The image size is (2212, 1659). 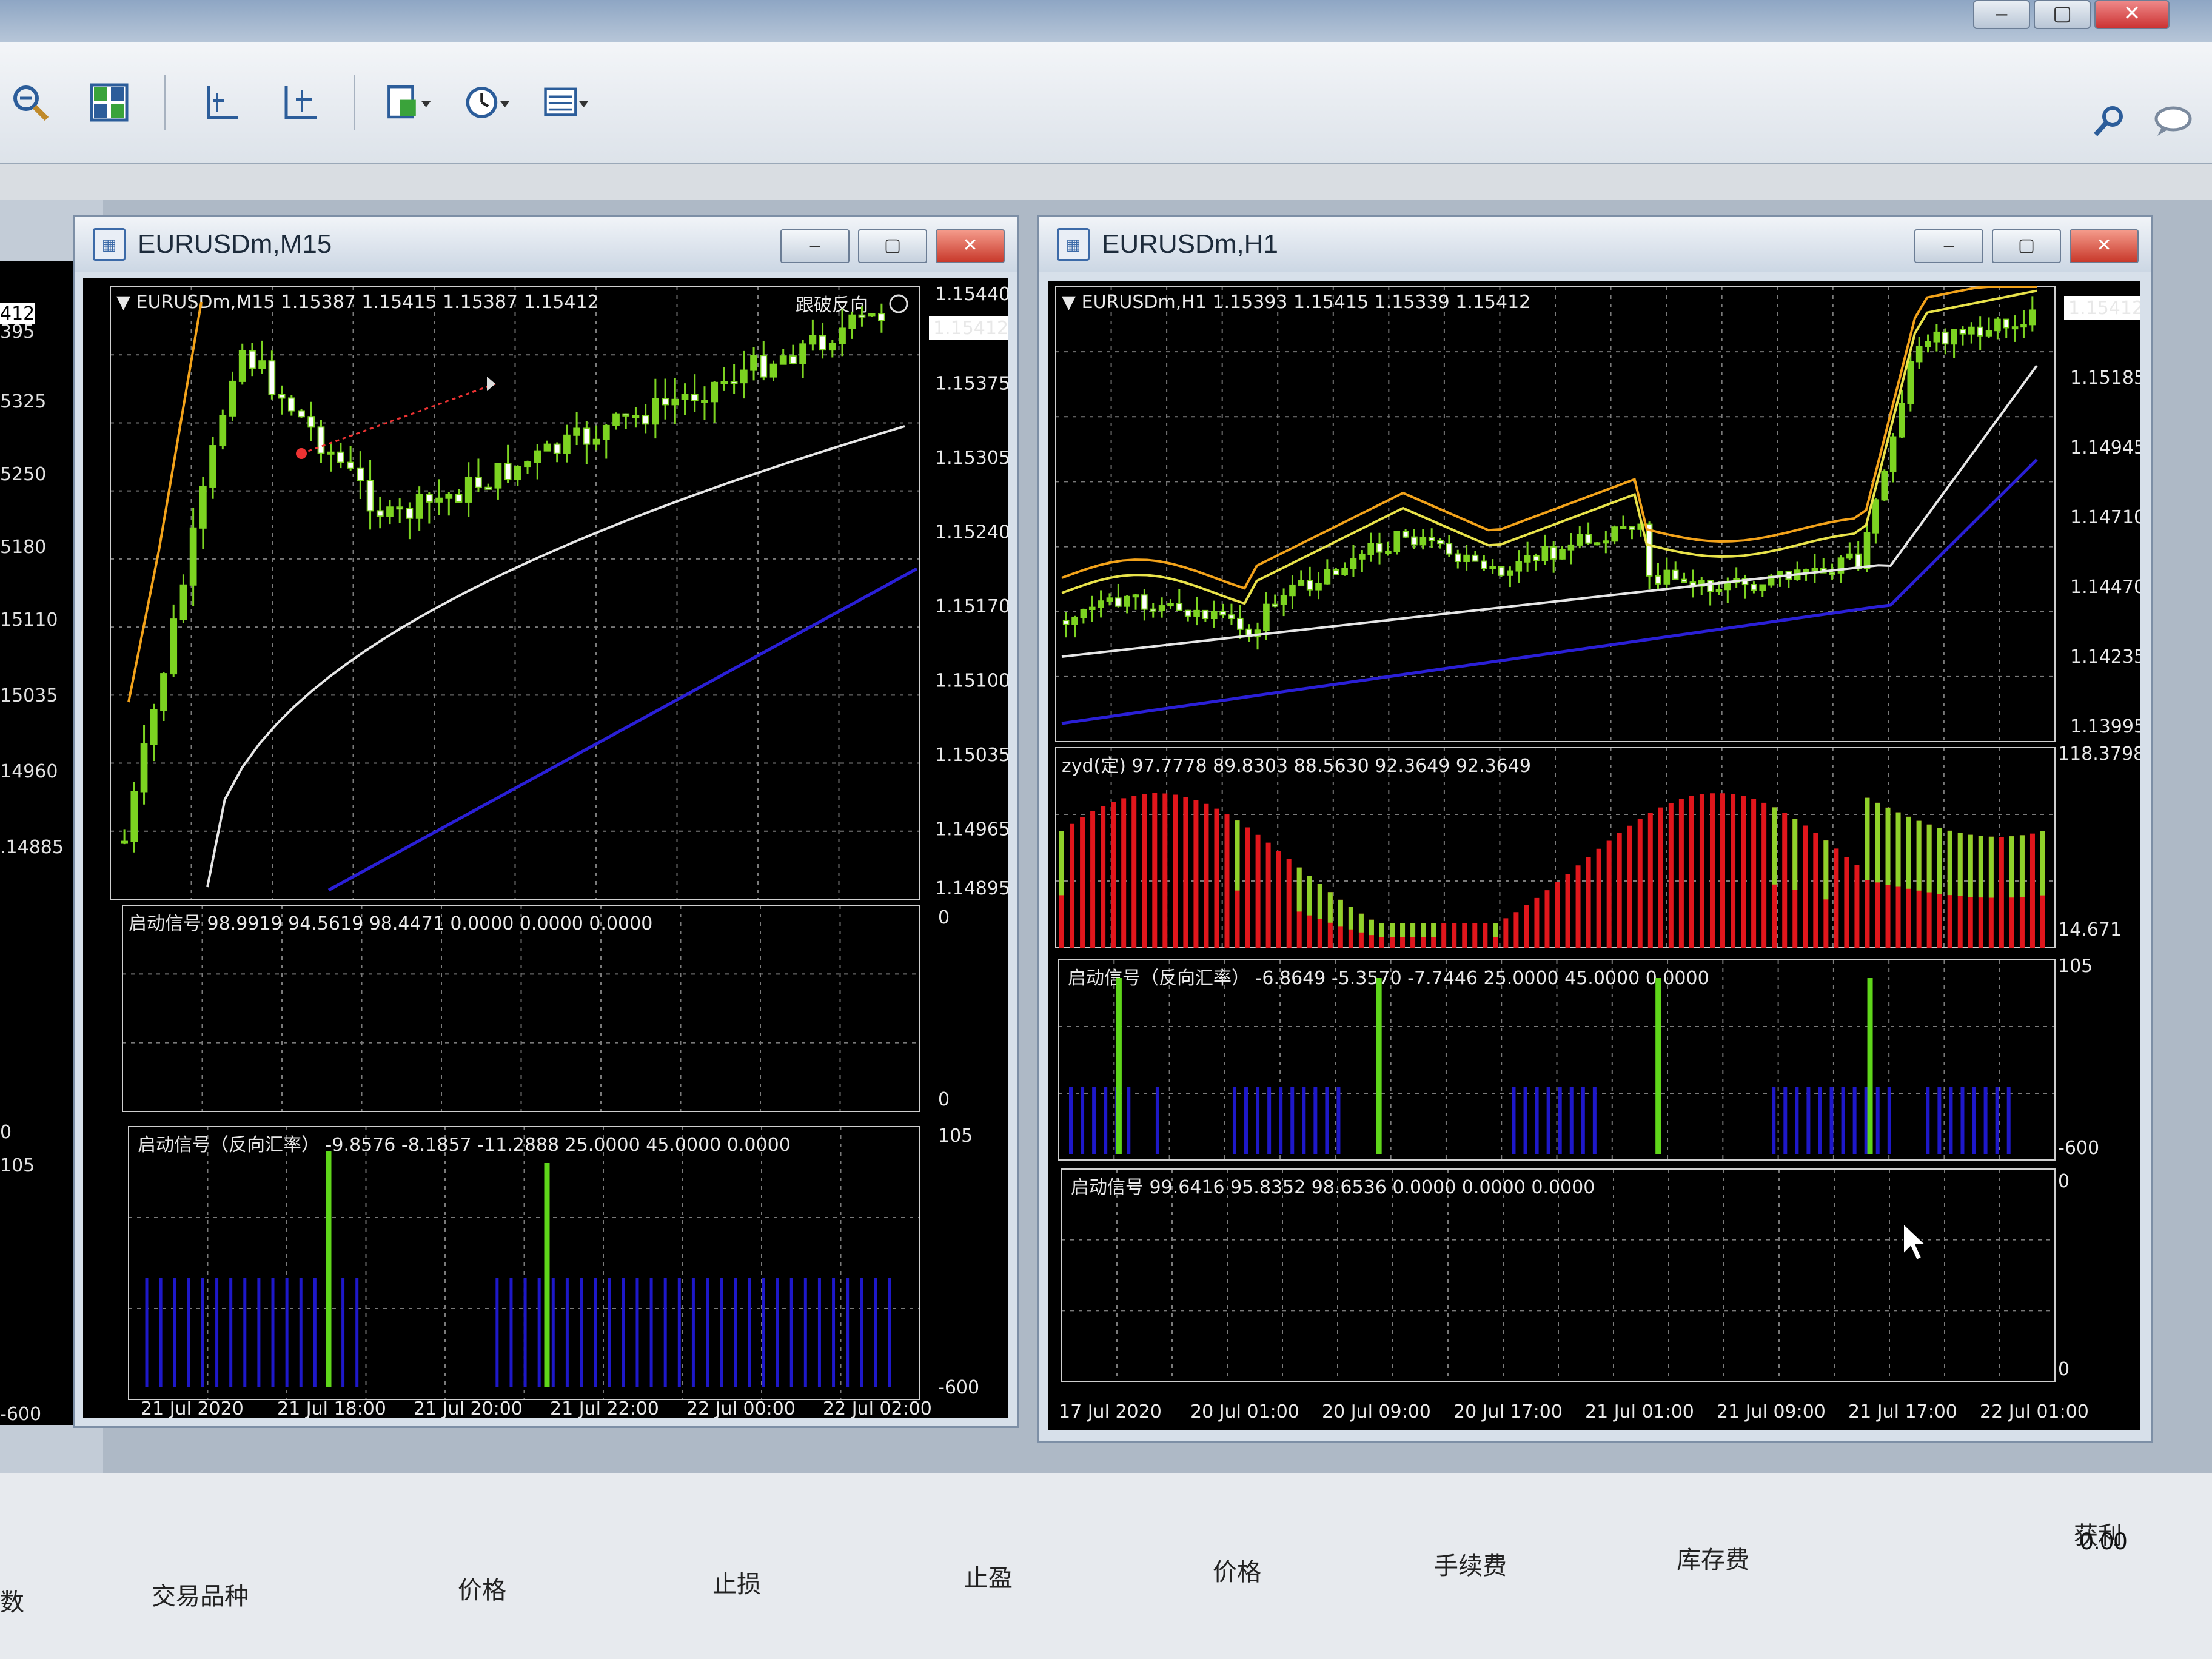 What do you see at coordinates (1470, 1563) in the screenshot?
I see `column-header: 手续费` at bounding box center [1470, 1563].